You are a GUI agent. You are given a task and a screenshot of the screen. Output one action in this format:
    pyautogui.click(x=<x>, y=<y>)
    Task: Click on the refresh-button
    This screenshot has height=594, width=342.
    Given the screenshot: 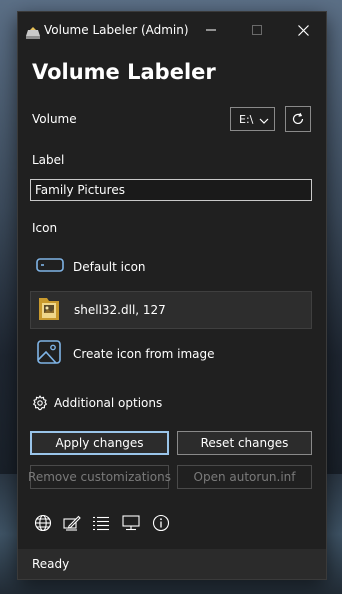 What is the action you would take?
    pyautogui.click(x=298, y=119)
    